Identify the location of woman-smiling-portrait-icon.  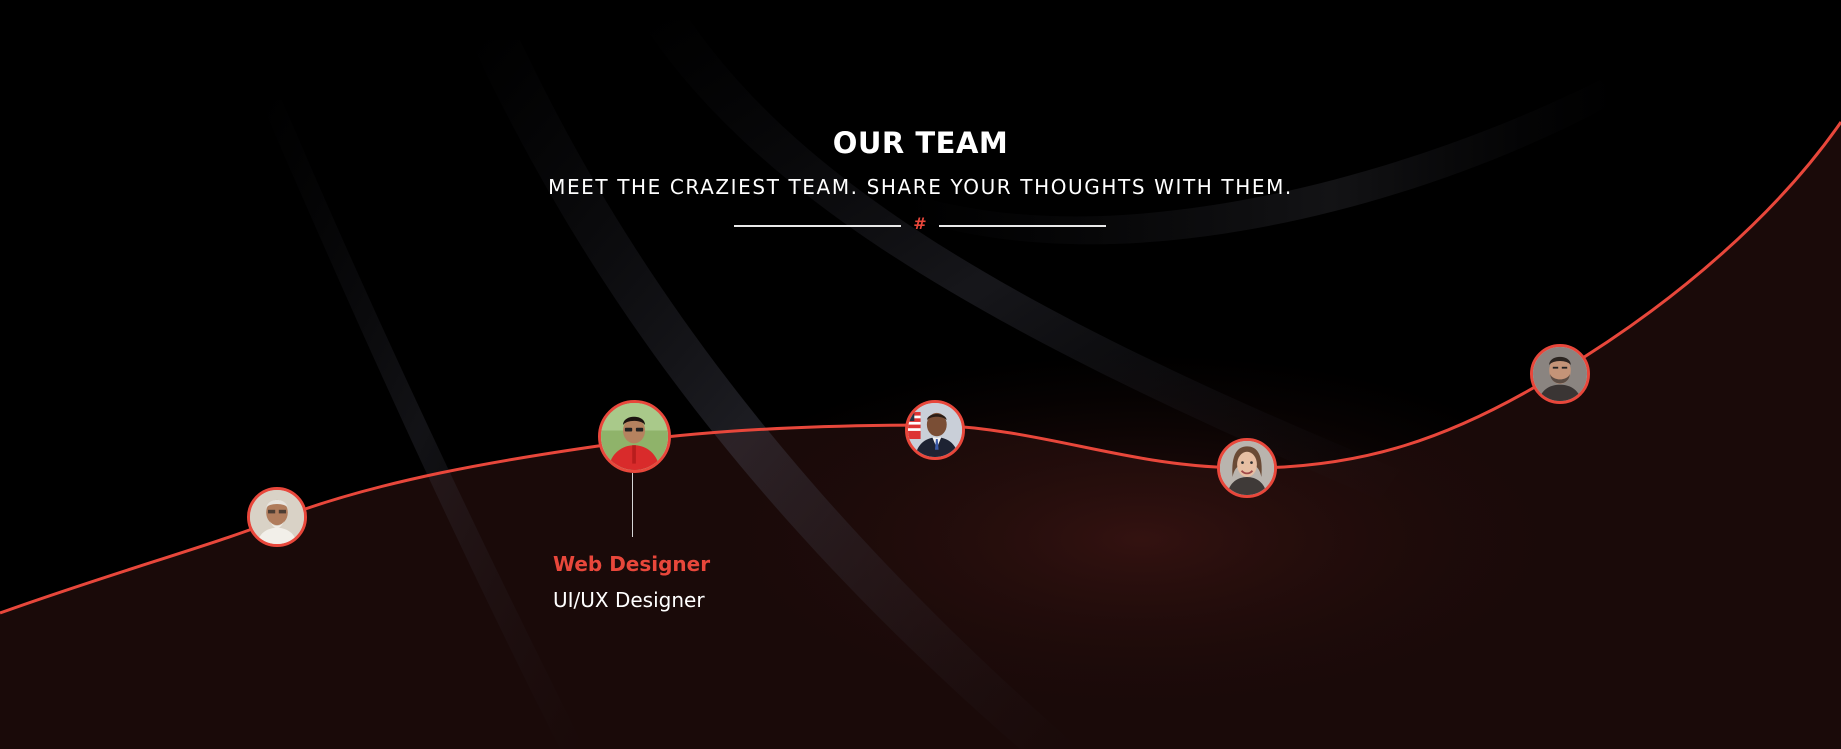
(1247, 468).